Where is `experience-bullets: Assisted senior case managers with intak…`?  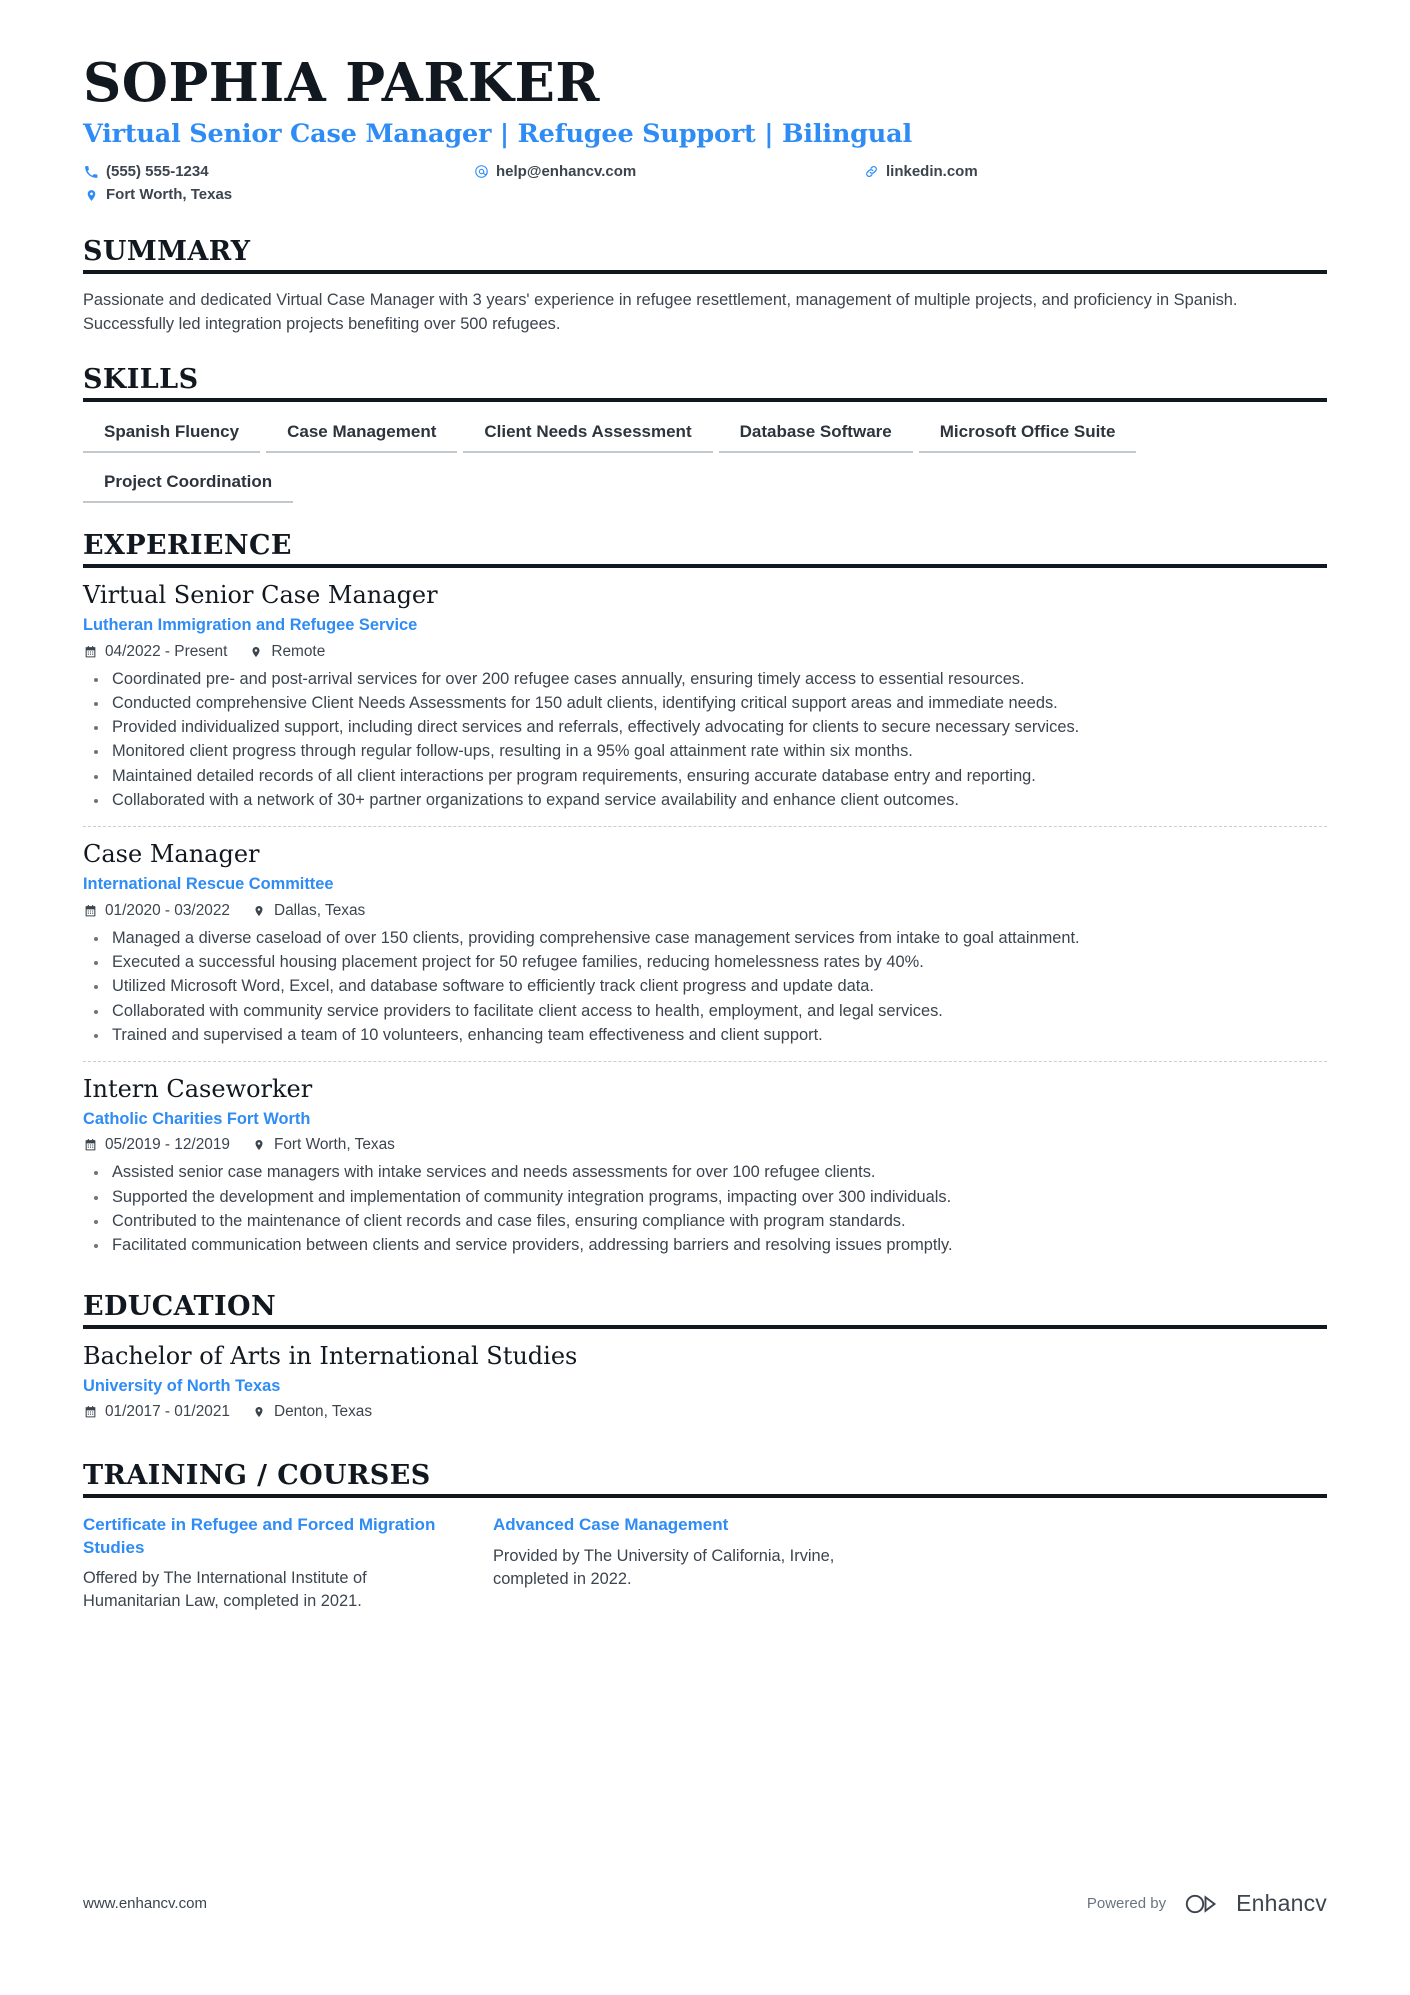
experience-bullets: Assisted senior case managers with intak… is located at coordinates (705, 1209).